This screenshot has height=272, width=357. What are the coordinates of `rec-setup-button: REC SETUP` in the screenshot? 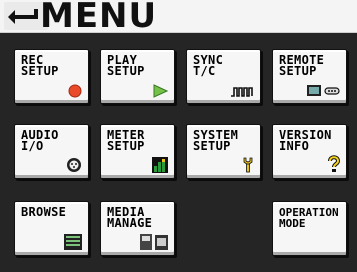 It's located at (51, 76).